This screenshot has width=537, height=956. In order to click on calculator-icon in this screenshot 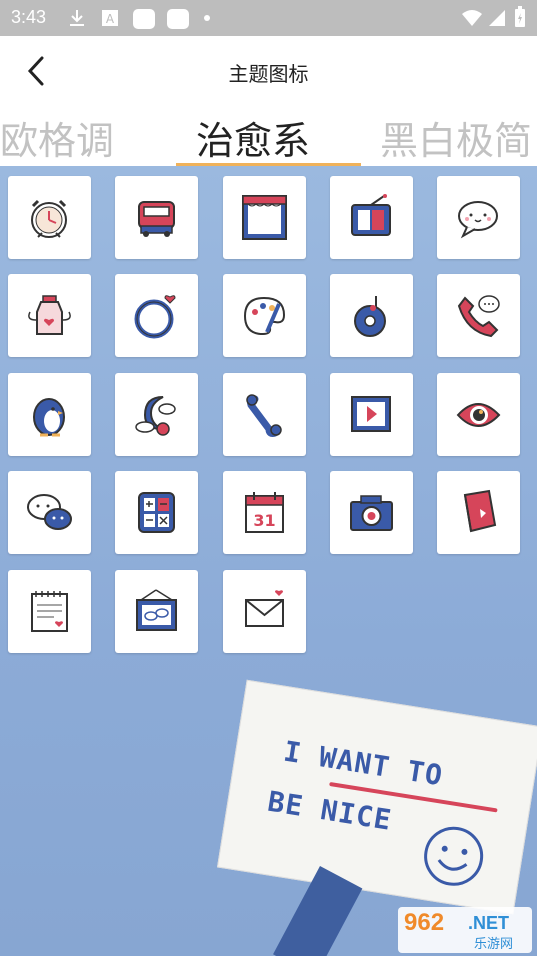, I will do `click(156, 512)`.